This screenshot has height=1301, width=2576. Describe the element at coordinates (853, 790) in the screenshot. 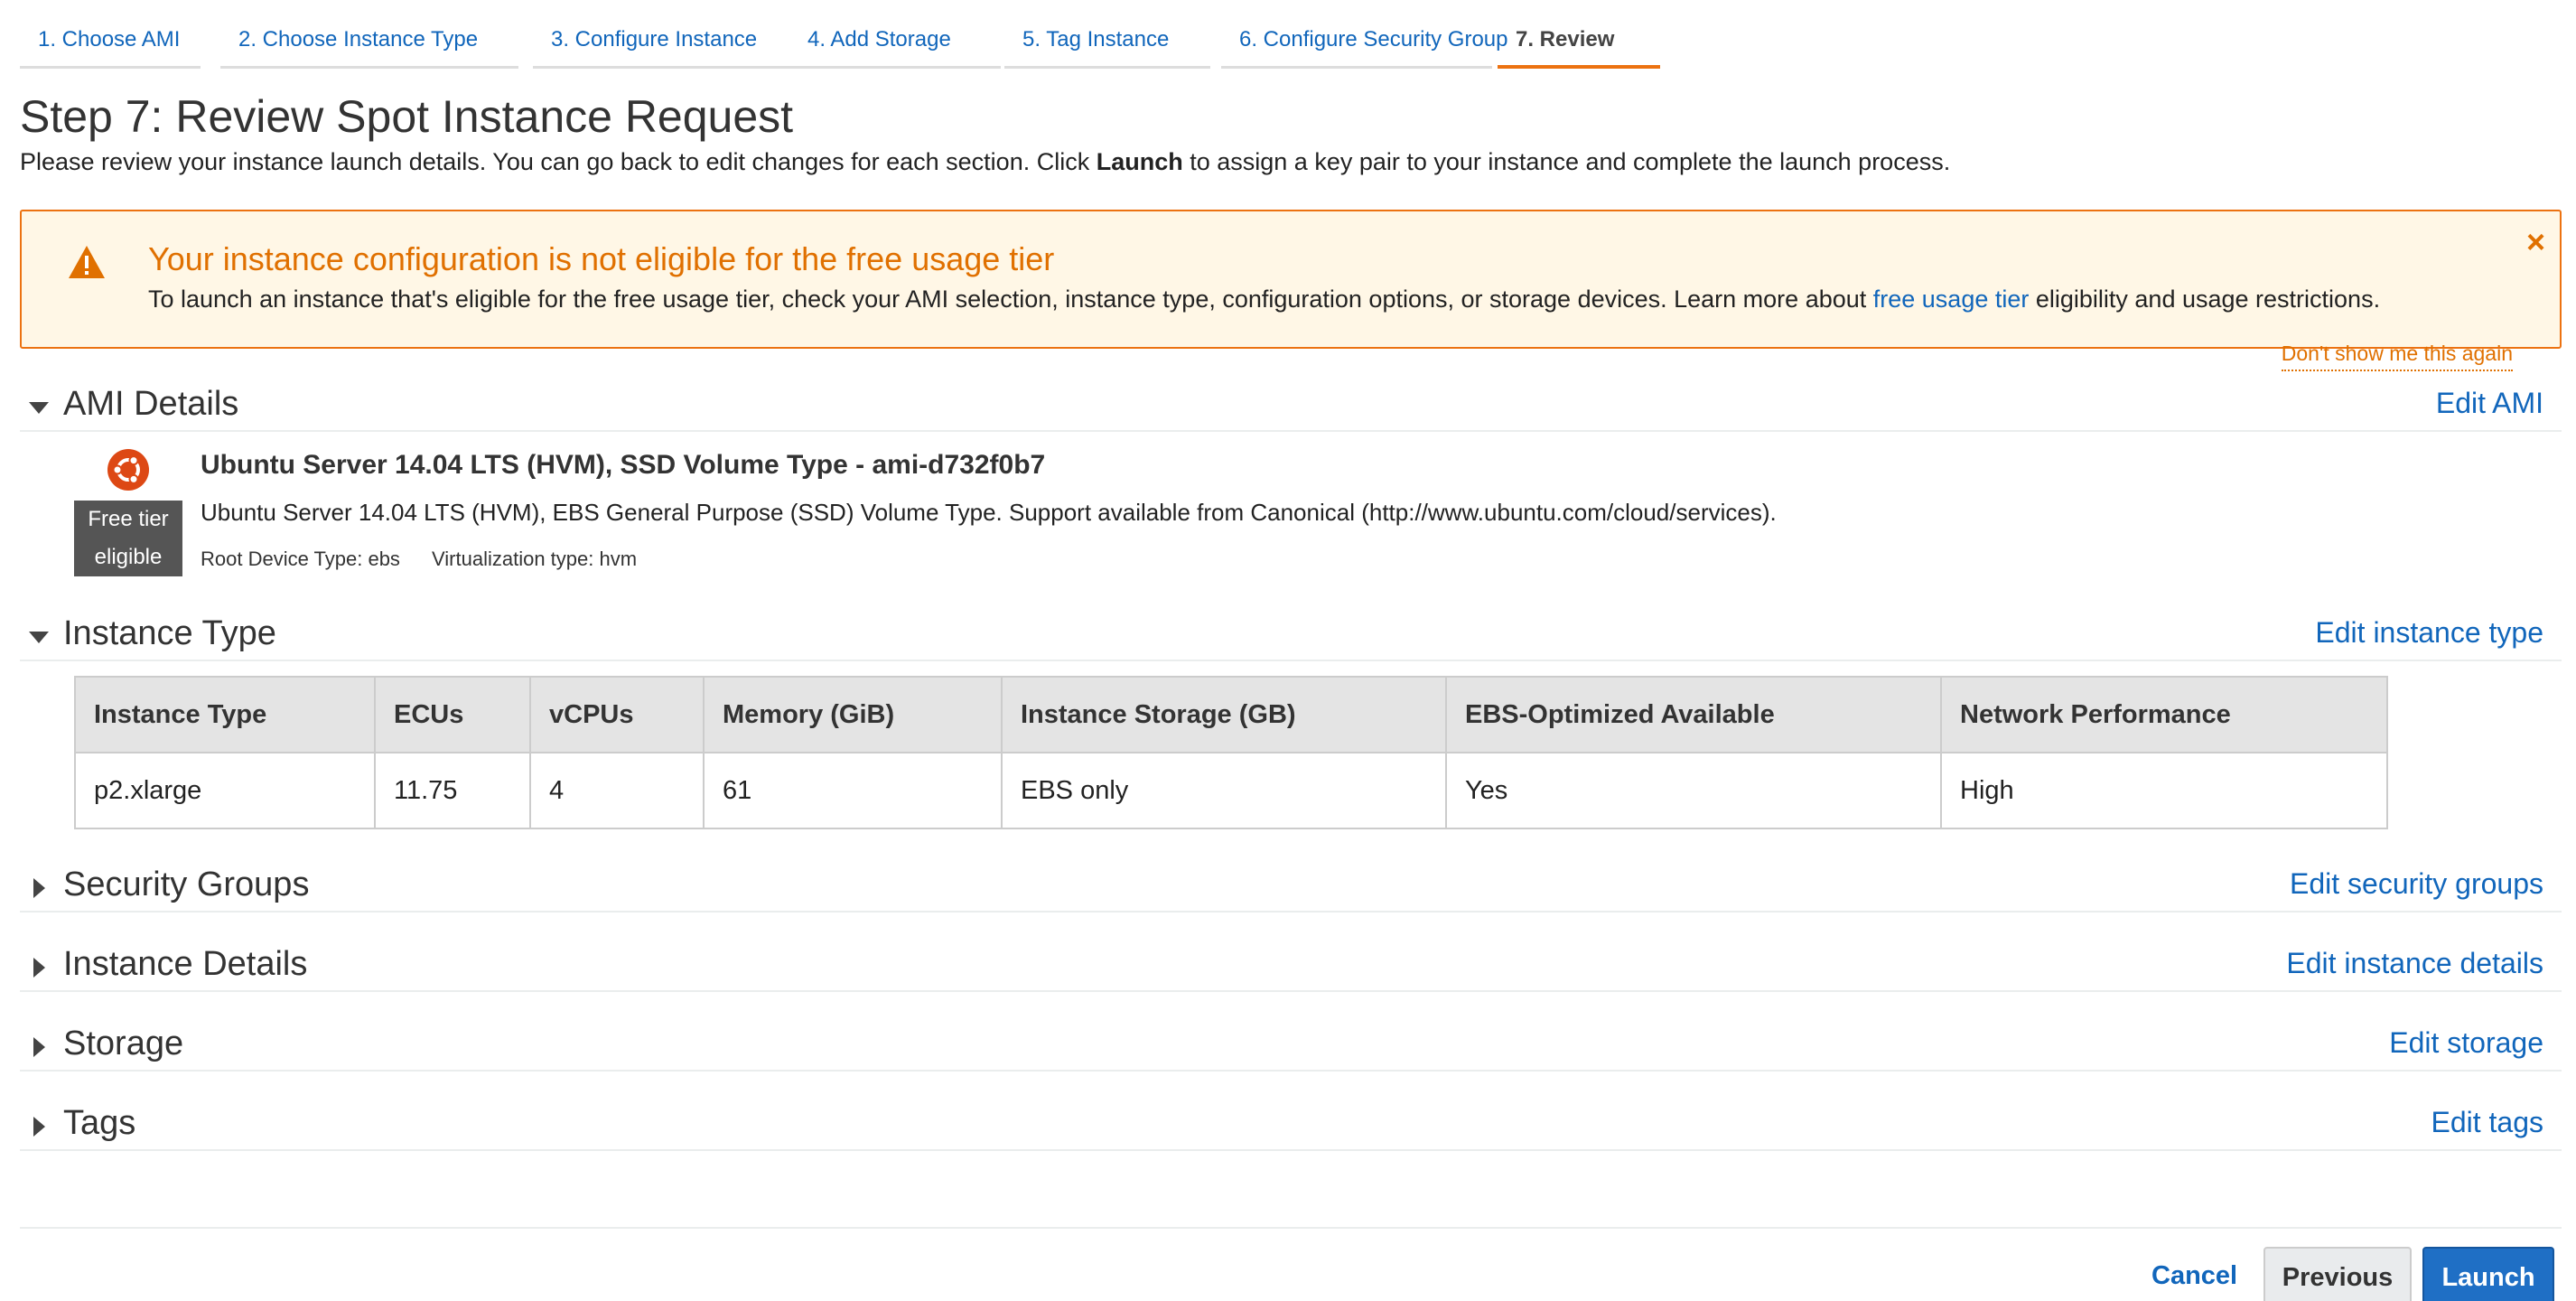

I see `table-cell: 61` at that location.